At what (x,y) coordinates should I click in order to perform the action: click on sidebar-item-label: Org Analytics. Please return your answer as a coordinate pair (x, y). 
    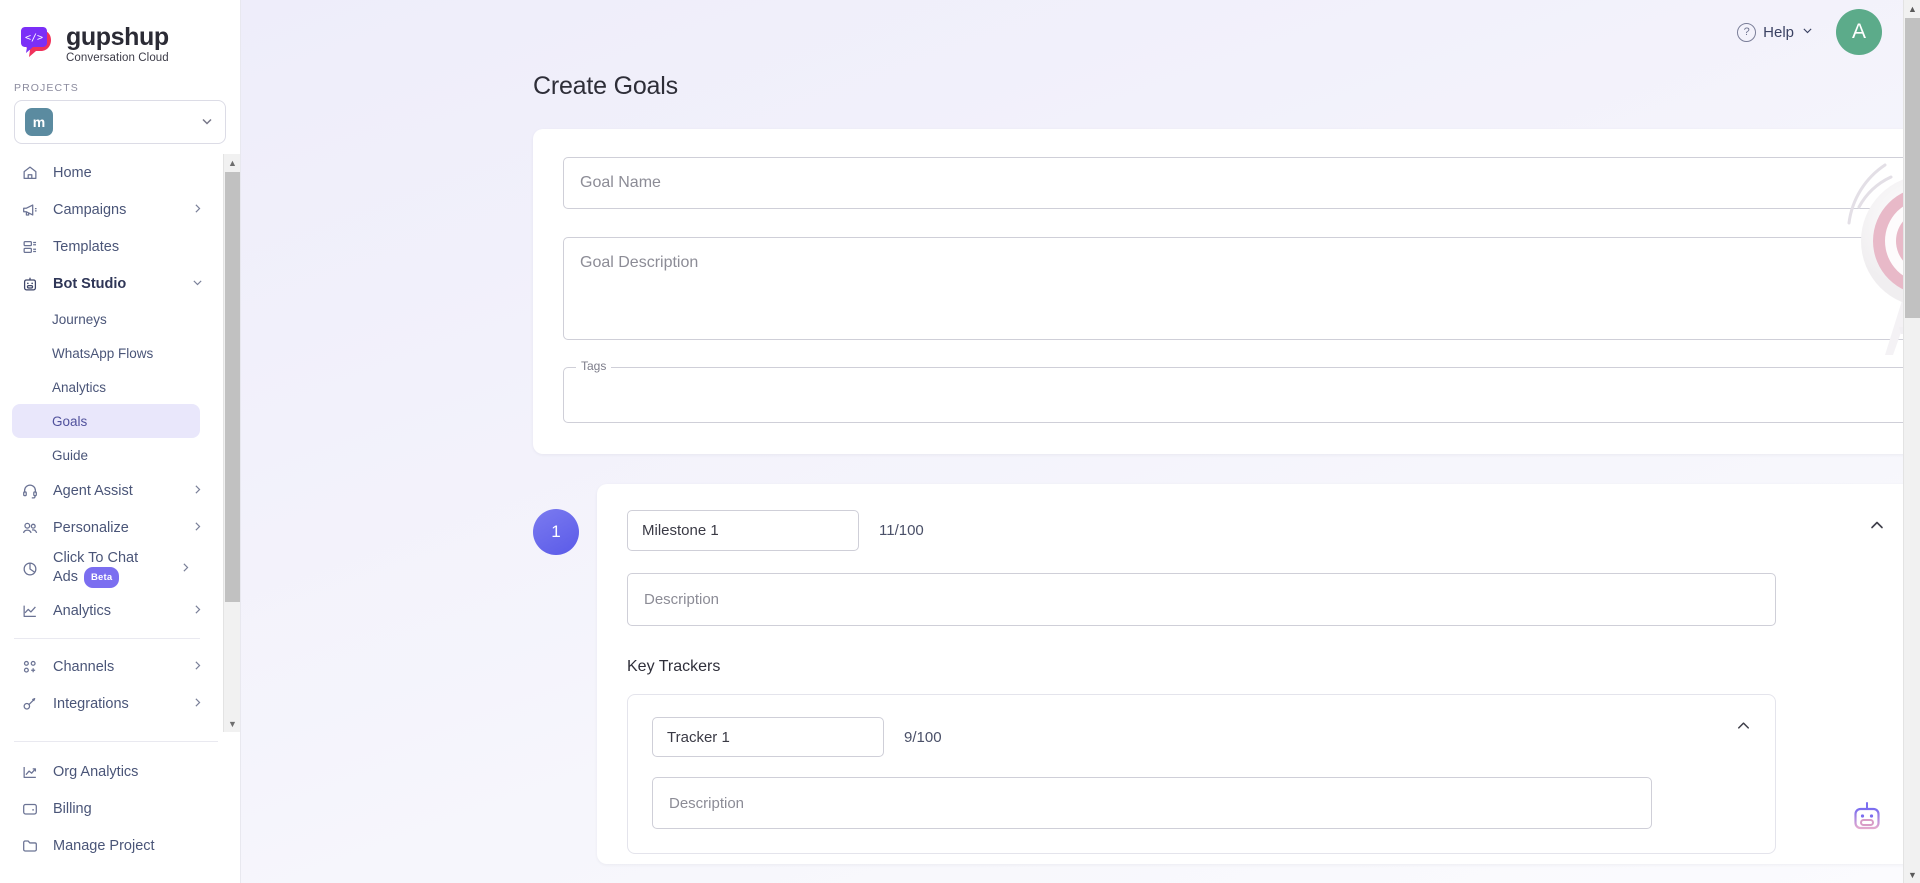
    Looking at the image, I should click on (96, 771).